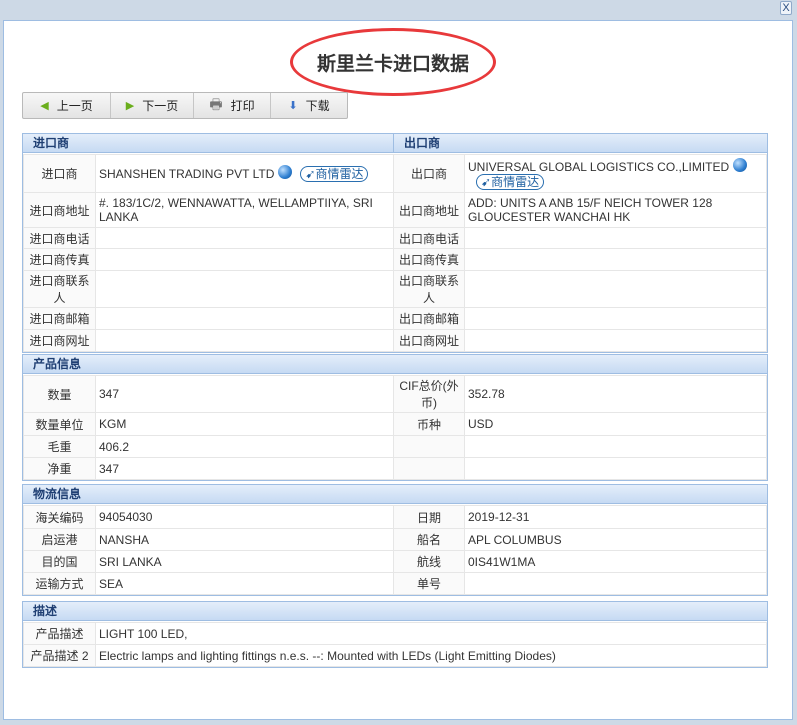 This screenshot has width=797, height=725. I want to click on table-row: 毛重 406.2, so click(395, 446).